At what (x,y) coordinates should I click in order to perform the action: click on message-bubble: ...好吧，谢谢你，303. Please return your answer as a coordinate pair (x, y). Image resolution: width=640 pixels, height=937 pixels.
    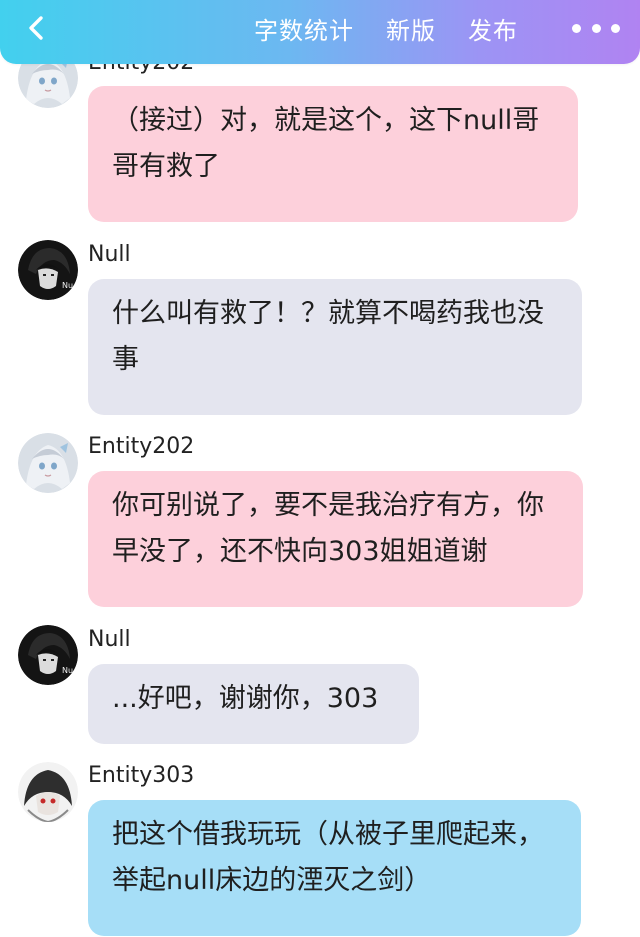
    Looking at the image, I should click on (253, 704).